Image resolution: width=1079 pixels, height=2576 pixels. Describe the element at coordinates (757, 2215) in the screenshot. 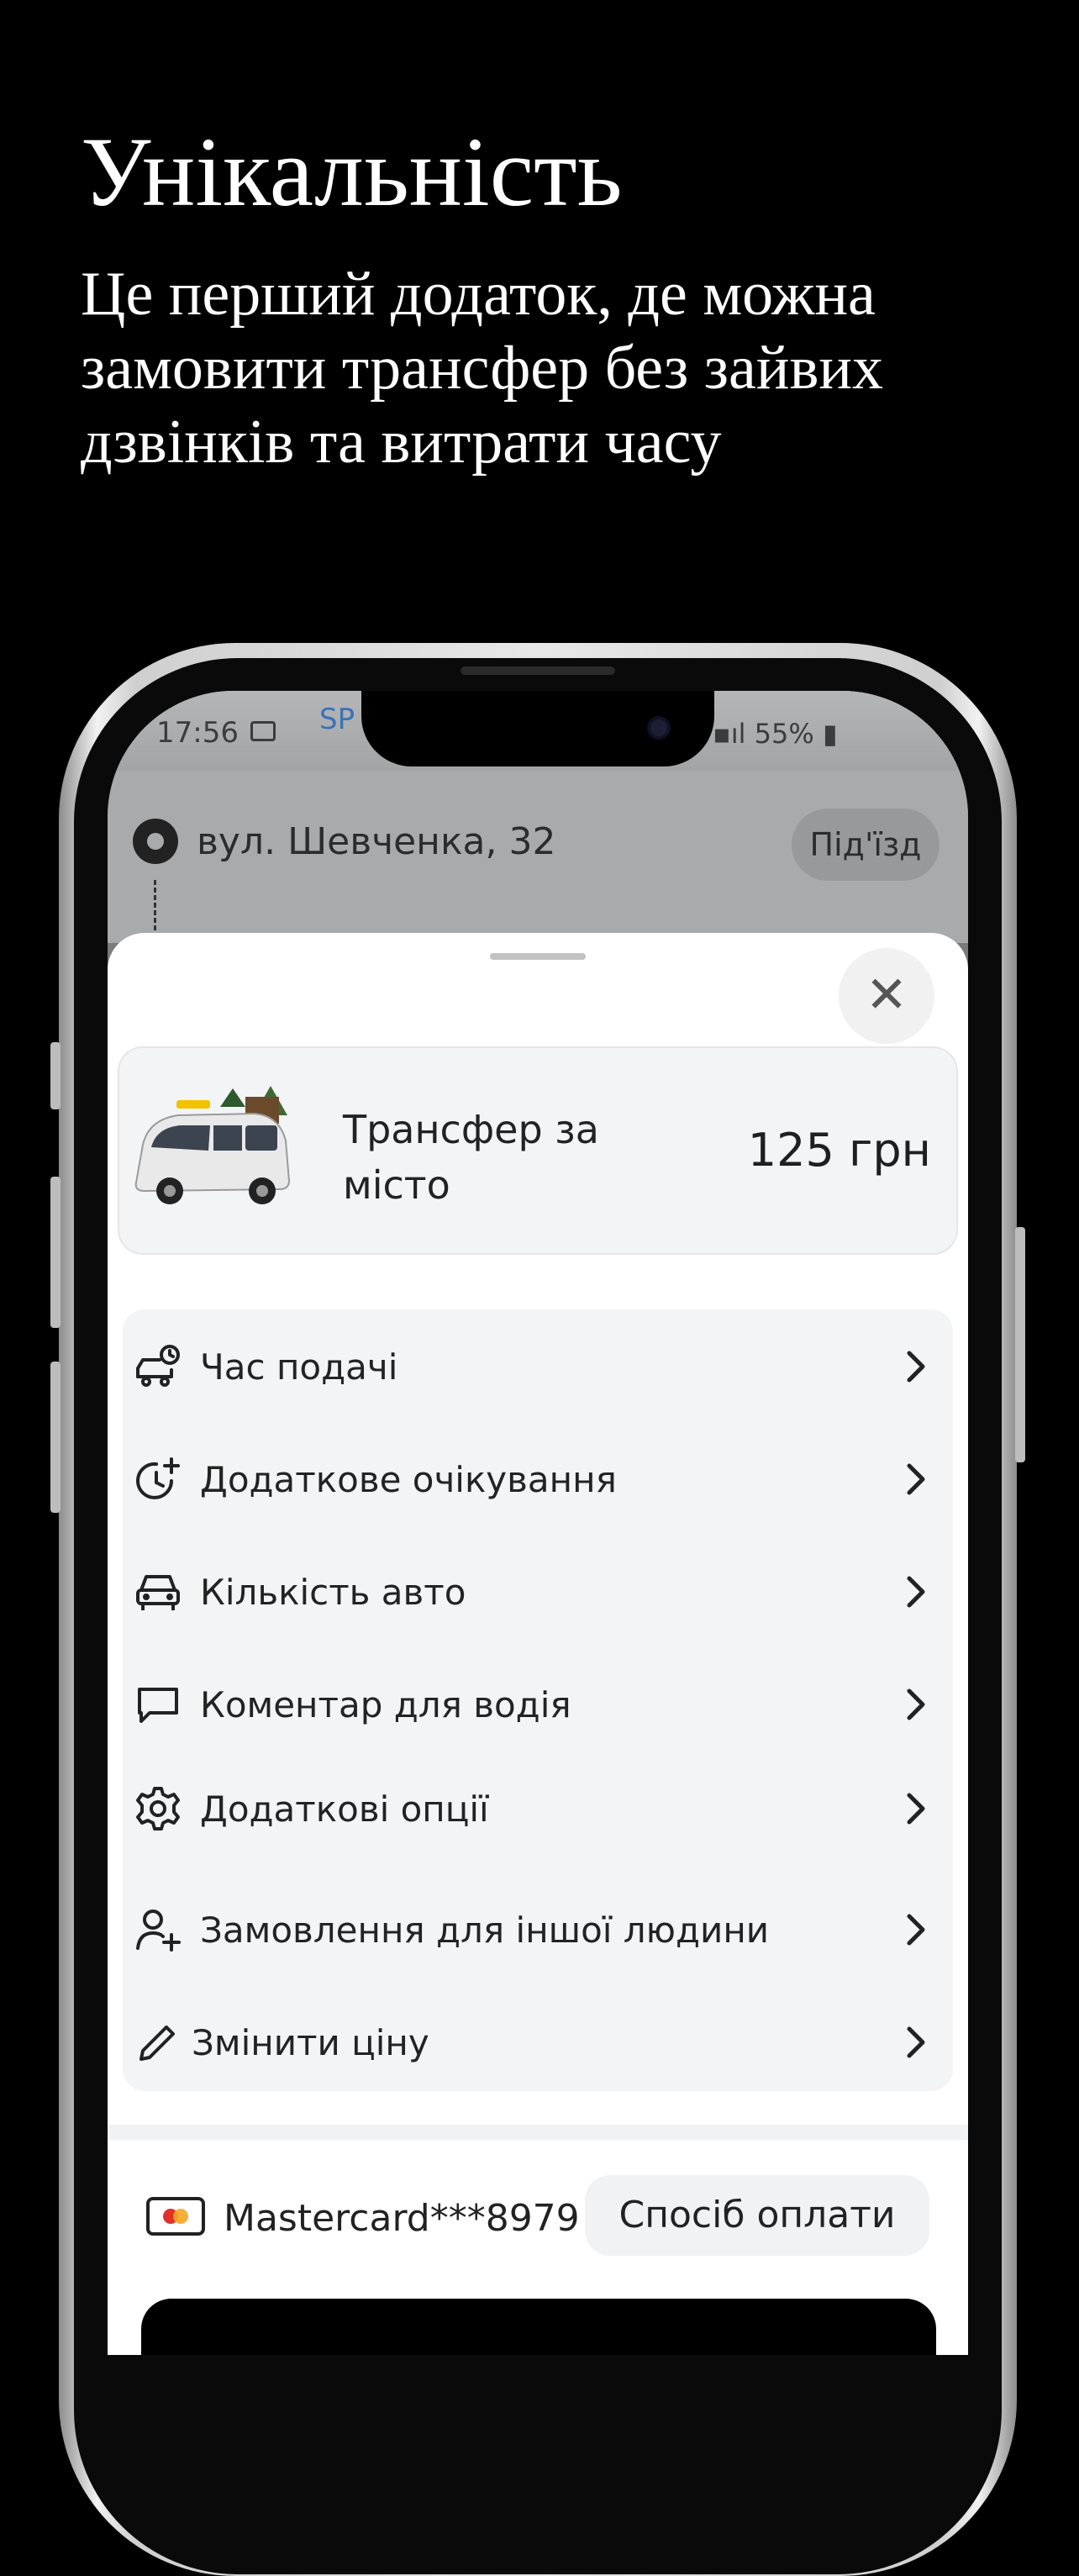

I see `payment-method-button: Спосіб оплати` at that location.